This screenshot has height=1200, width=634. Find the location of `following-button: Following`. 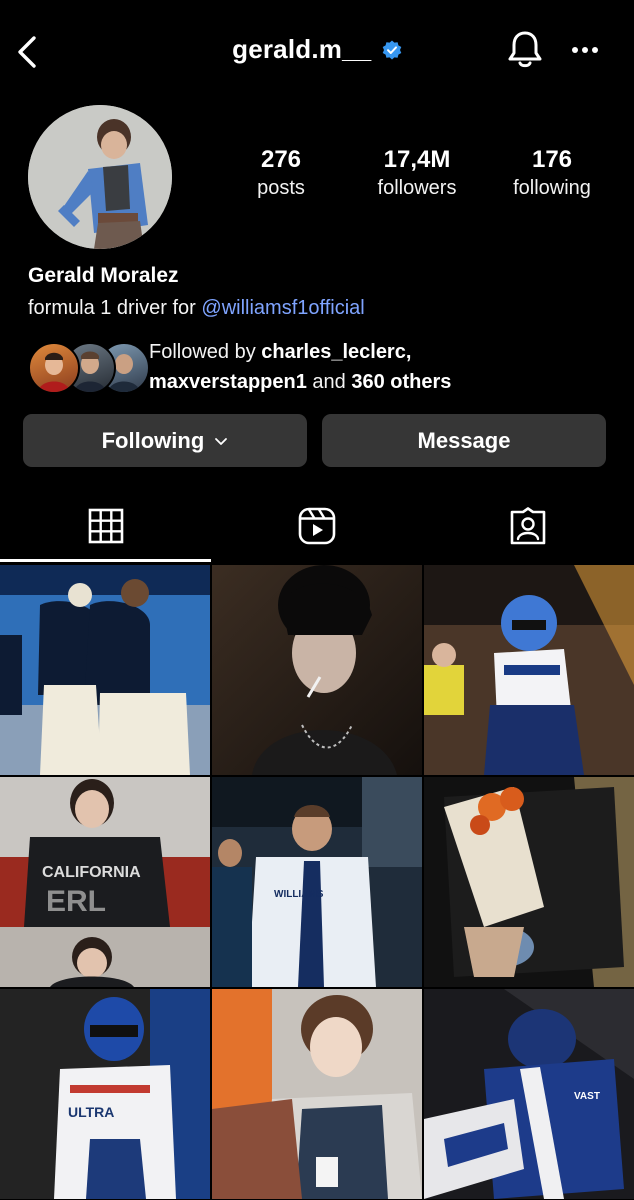

following-button: Following is located at coordinates (165, 440).